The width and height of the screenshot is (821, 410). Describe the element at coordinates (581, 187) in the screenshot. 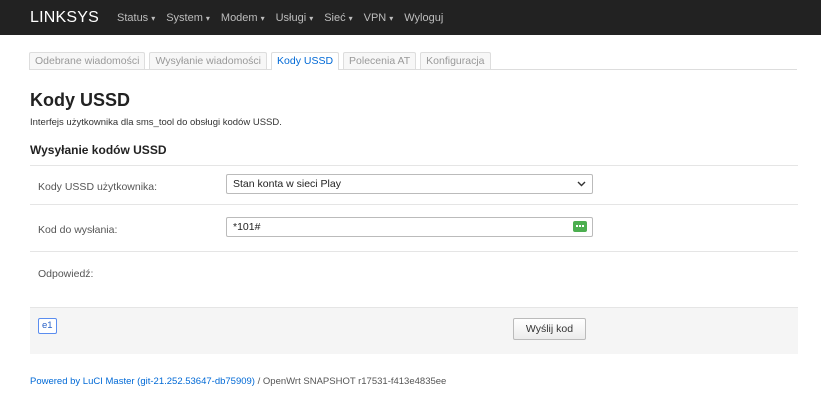

I see `chevron-down-icon` at that location.